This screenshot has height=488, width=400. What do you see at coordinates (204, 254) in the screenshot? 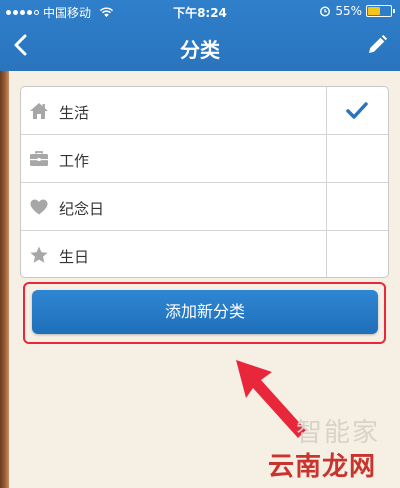
I see `category-row-birthday: 生日` at bounding box center [204, 254].